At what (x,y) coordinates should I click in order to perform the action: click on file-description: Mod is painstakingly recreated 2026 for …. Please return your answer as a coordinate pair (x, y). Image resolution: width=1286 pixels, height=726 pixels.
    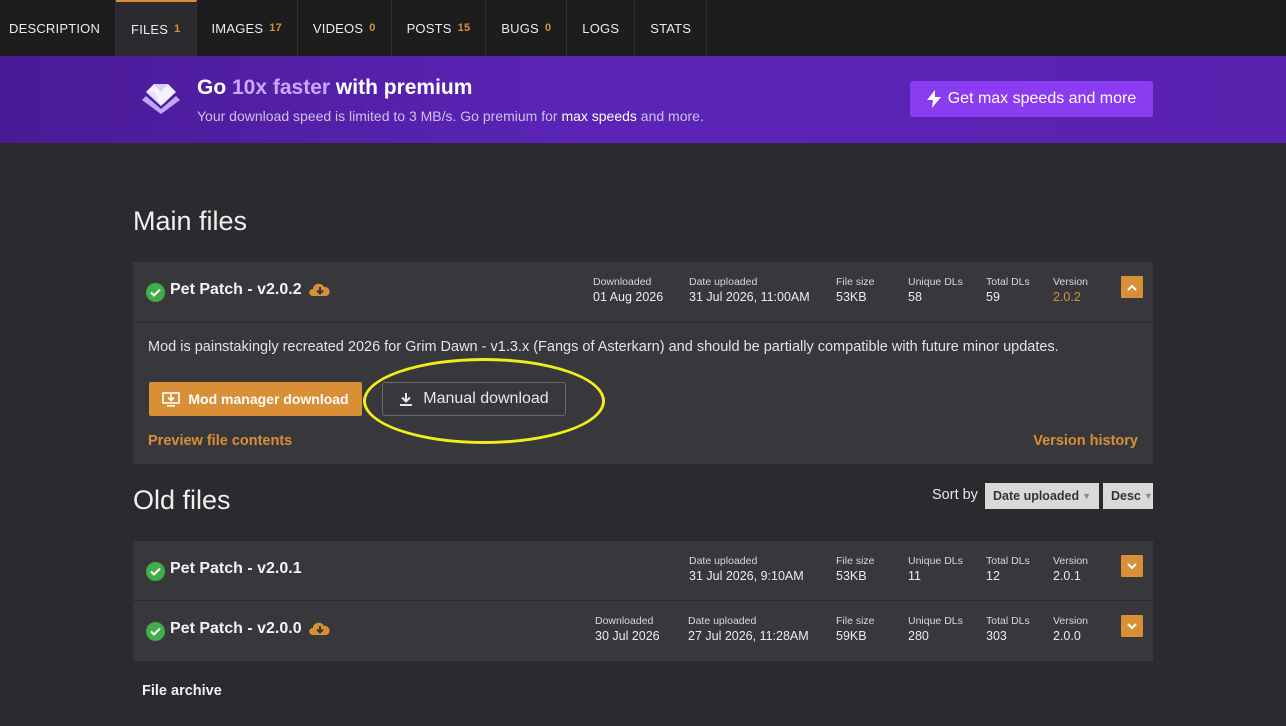
    Looking at the image, I should click on (603, 347).